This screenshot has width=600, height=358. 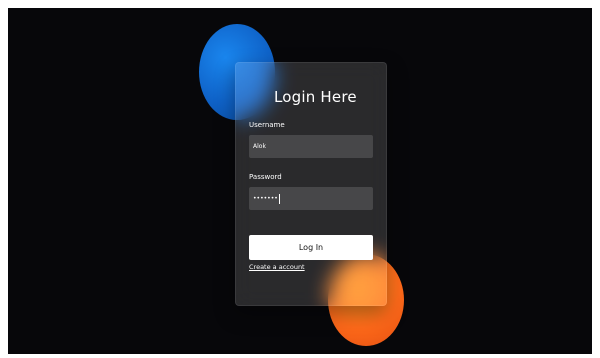 What do you see at coordinates (265, 177) in the screenshot?
I see `password-label: Password` at bounding box center [265, 177].